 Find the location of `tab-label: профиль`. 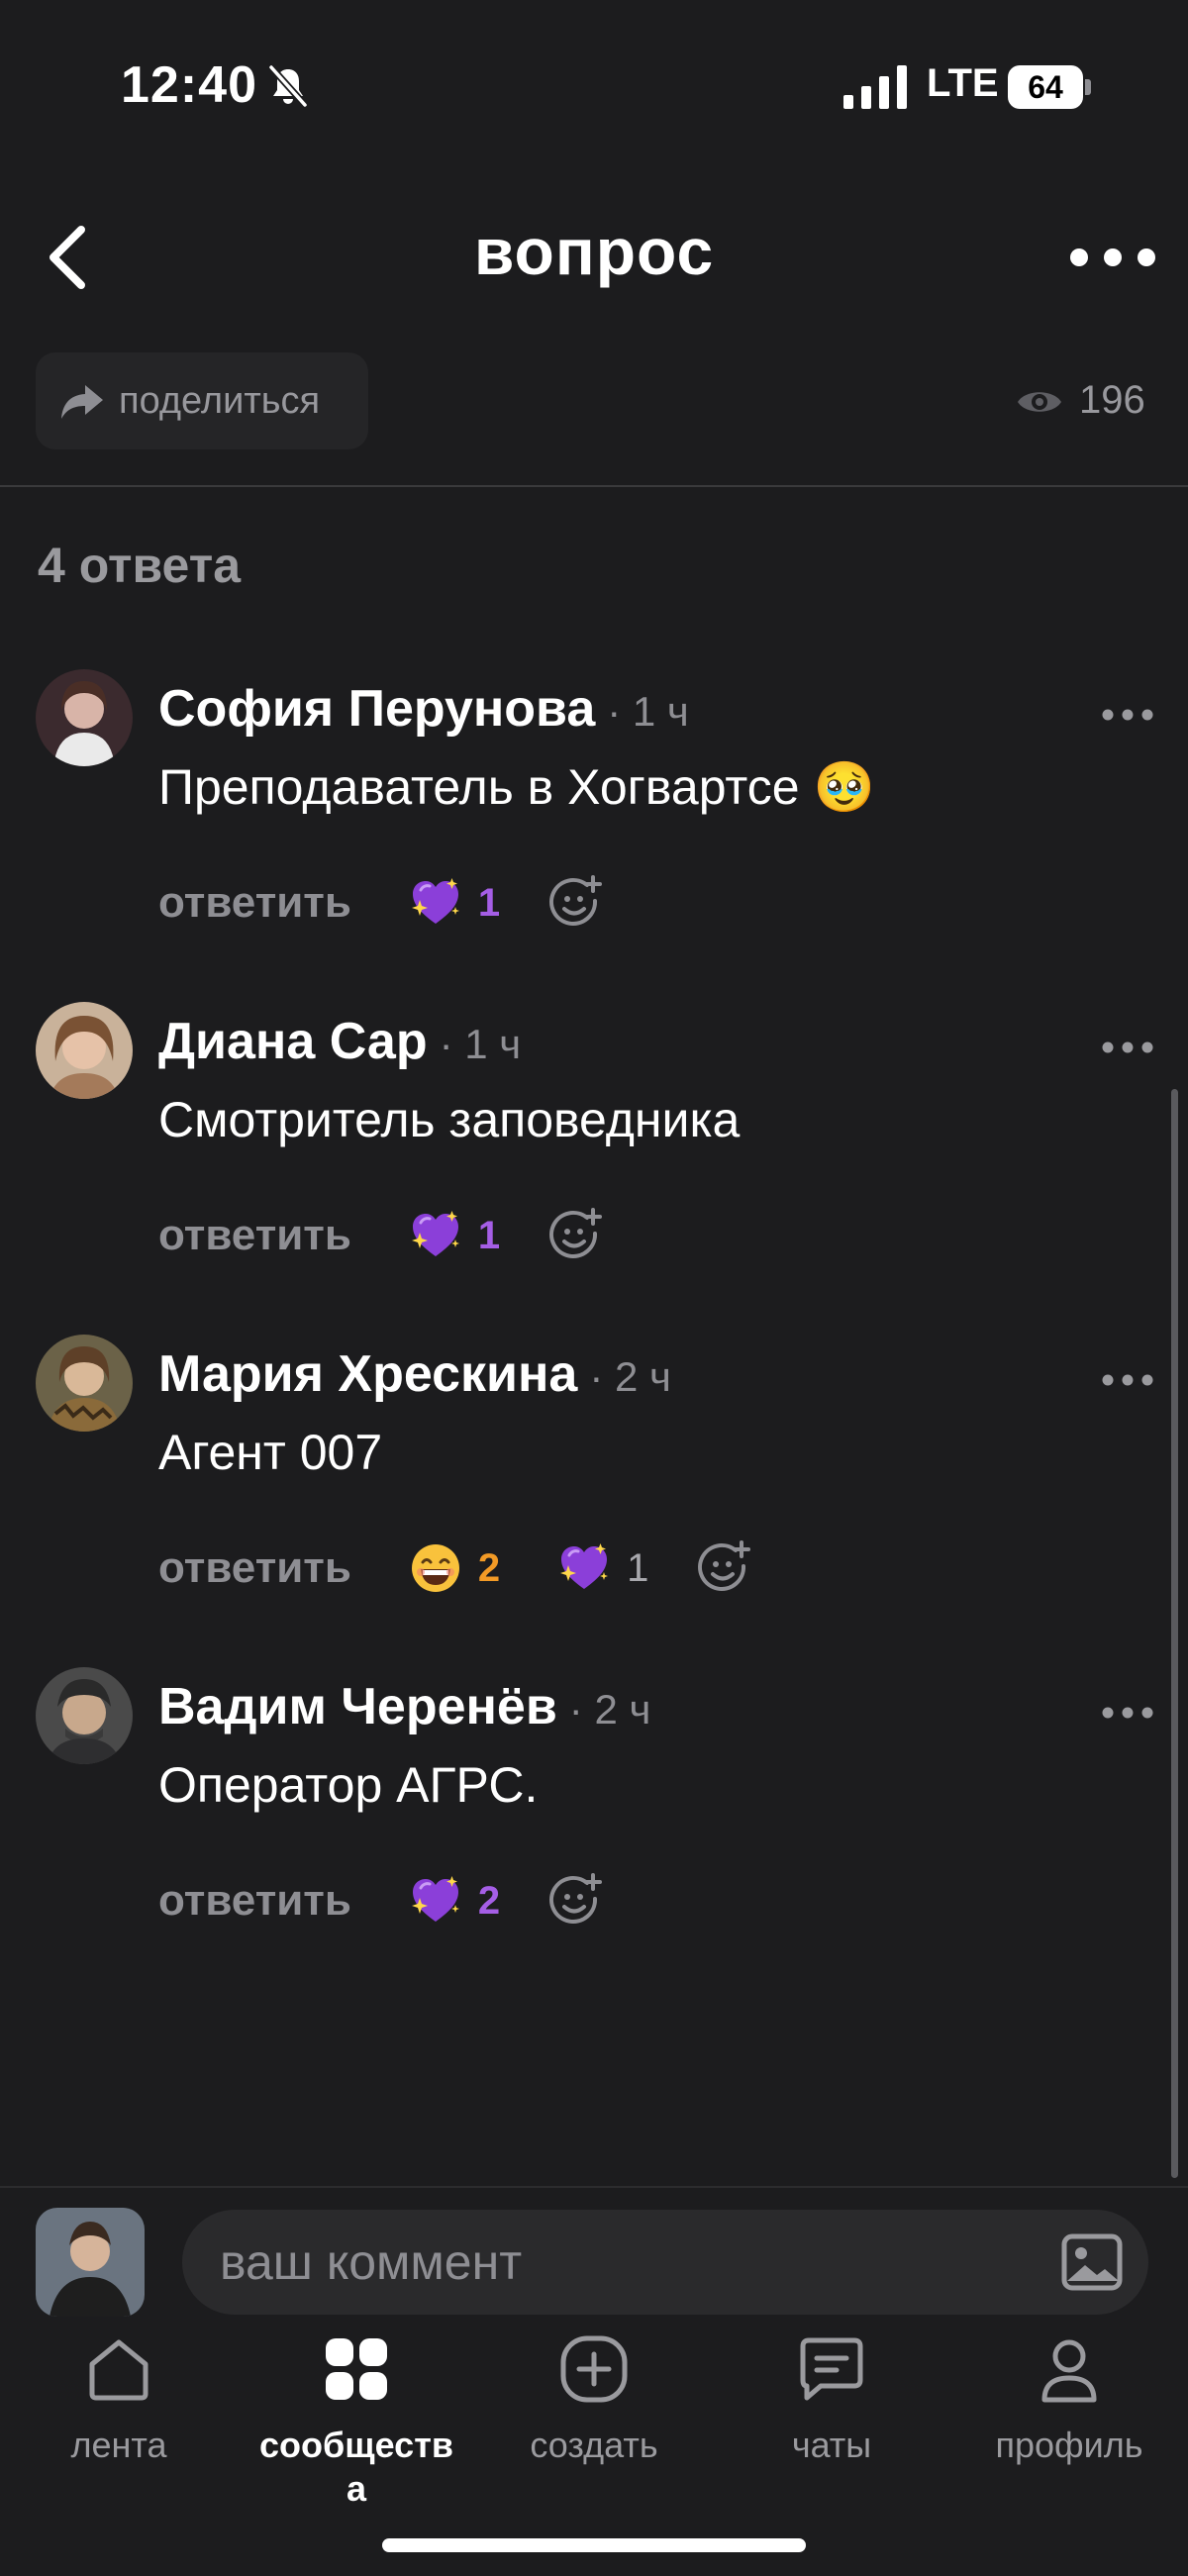

tab-label: профиль is located at coordinates (1069, 2445).